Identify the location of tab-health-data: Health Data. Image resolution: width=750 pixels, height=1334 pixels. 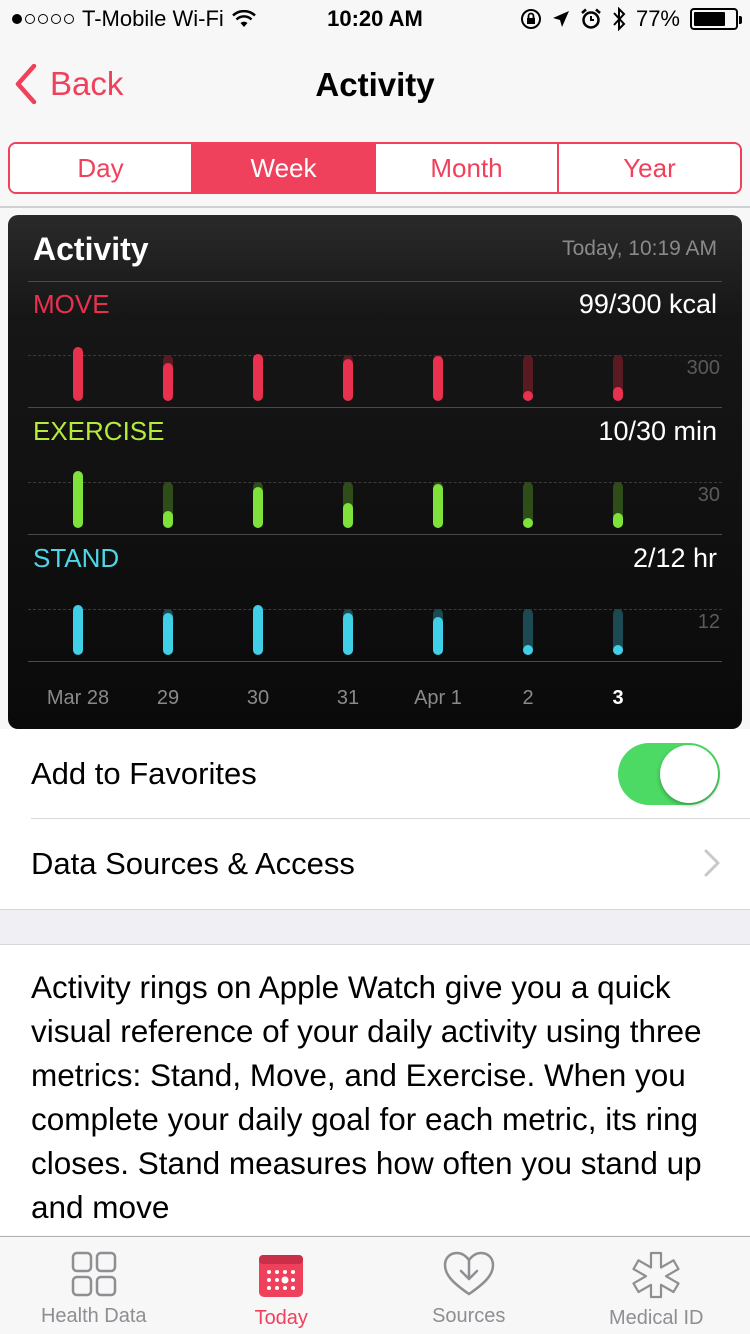
(94, 1285).